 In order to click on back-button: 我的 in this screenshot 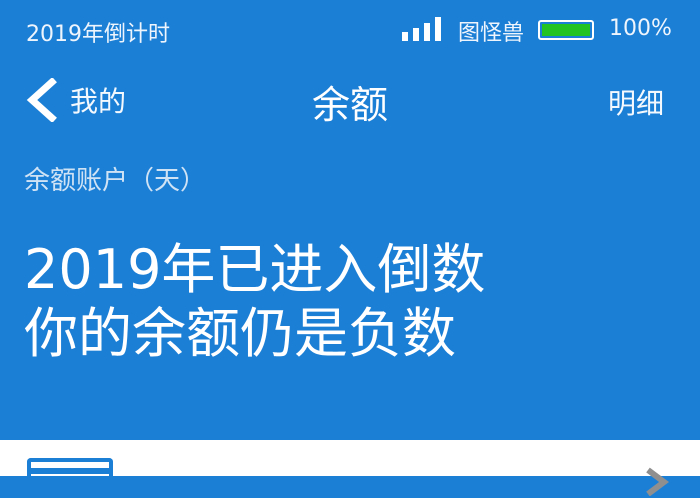, I will do `click(75, 100)`.